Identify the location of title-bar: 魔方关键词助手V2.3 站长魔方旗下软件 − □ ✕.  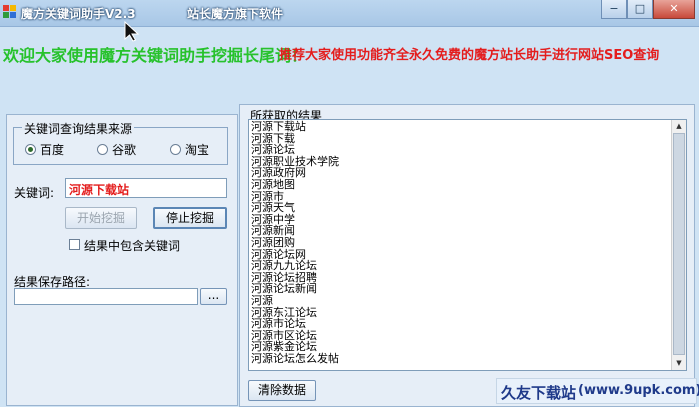
(349, 13).